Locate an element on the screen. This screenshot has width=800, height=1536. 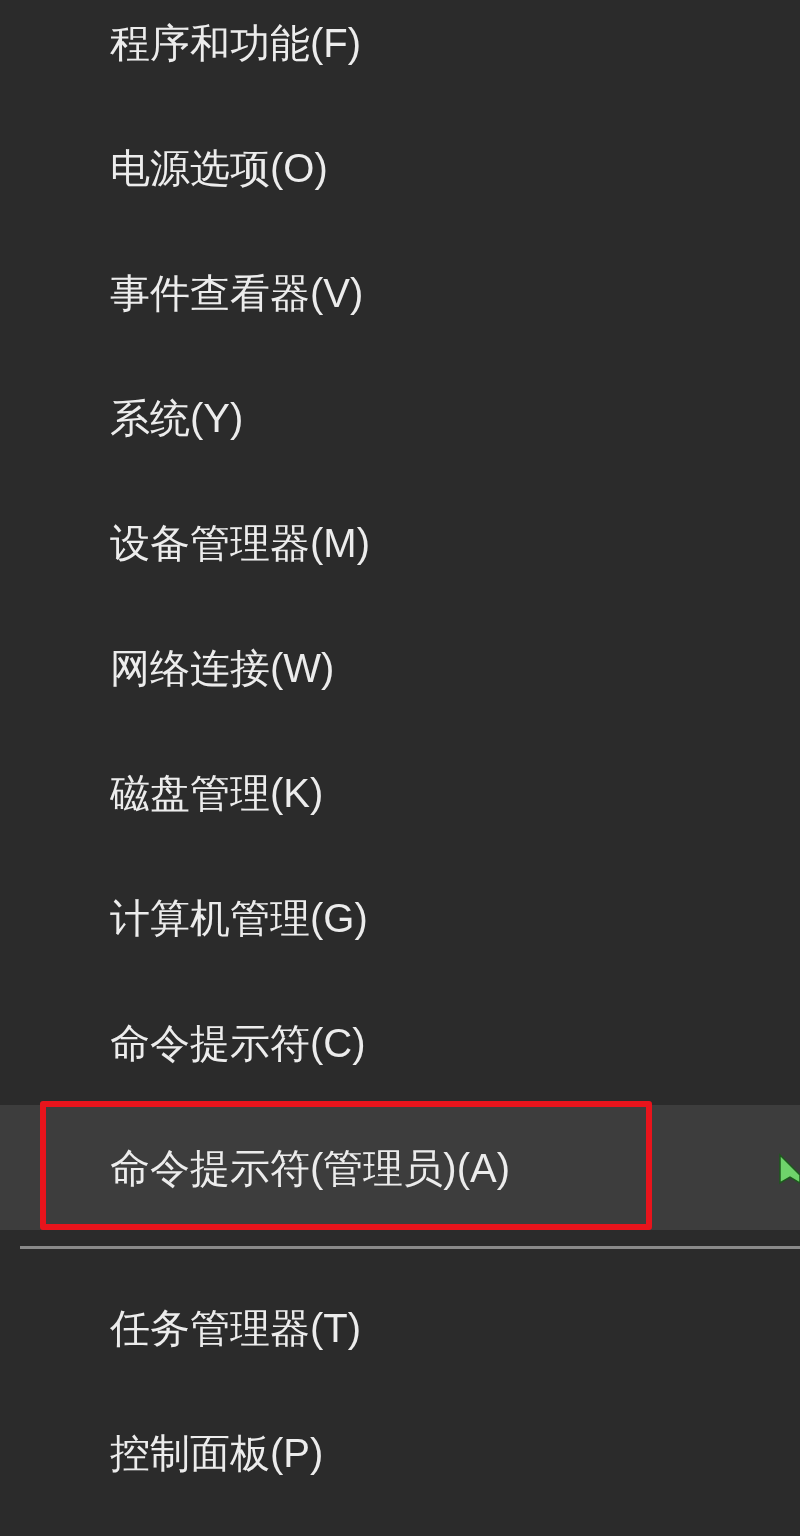
menu-item: 网络连接(W) is located at coordinates (400, 667).